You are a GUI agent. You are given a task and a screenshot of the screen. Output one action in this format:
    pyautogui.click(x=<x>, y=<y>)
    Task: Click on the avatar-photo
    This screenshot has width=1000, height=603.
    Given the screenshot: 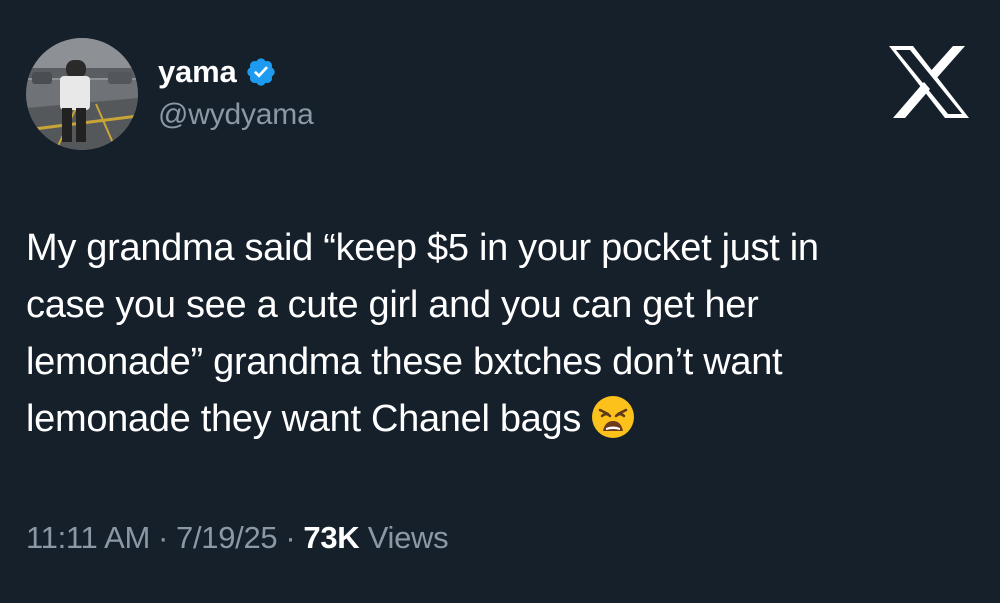 What is the action you would take?
    pyautogui.click(x=82, y=94)
    